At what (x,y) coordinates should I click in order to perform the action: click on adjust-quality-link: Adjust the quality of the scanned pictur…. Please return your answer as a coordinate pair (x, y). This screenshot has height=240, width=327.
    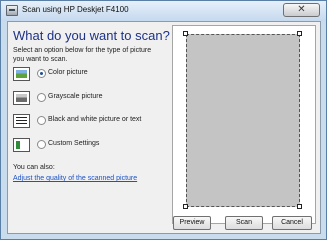
    Looking at the image, I should click on (75, 178).